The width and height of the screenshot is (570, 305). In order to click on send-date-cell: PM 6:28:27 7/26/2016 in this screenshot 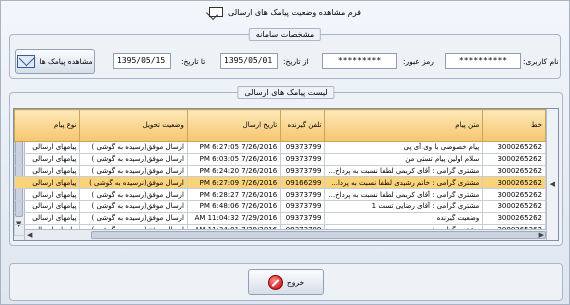, I will do `click(234, 194)`.